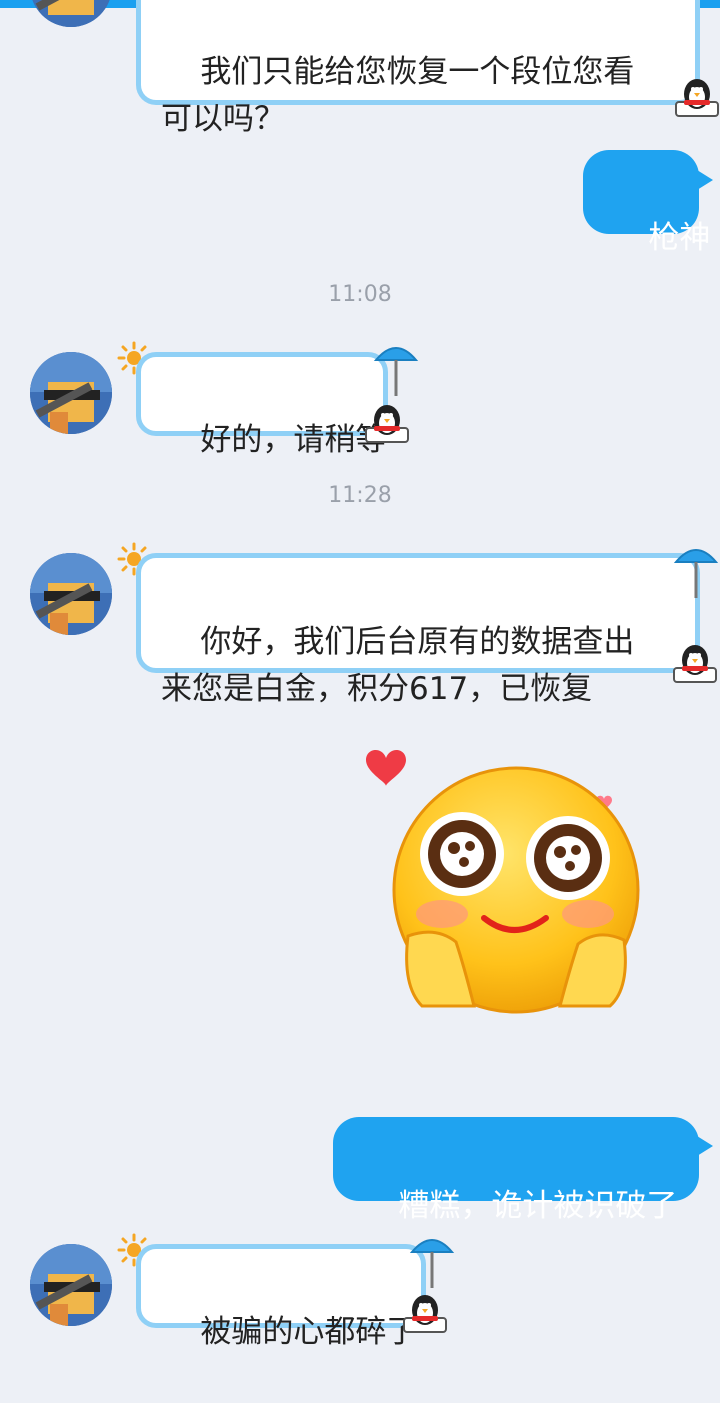 The image size is (720, 1403). I want to click on message-bubble-incoming: 被骗的心都碎了, so click(281, 1297).